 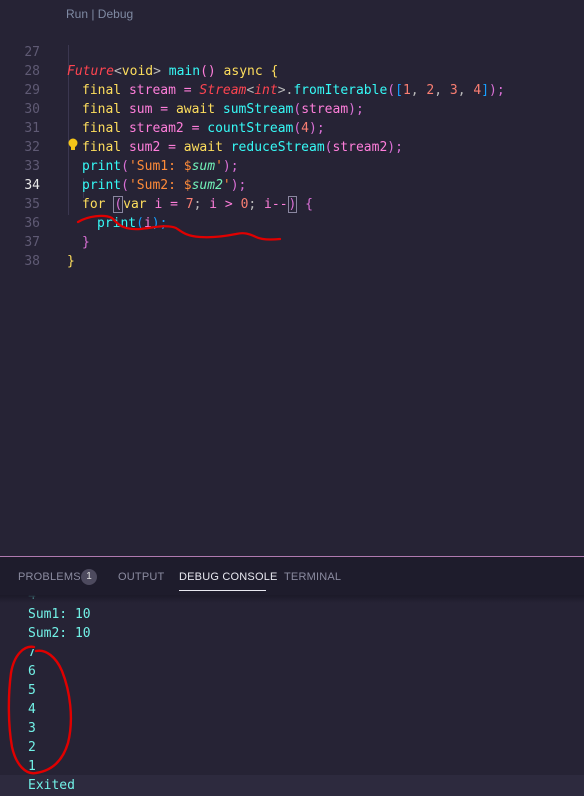 What do you see at coordinates (141, 577) in the screenshot?
I see `tab-output: OUTPUT` at bounding box center [141, 577].